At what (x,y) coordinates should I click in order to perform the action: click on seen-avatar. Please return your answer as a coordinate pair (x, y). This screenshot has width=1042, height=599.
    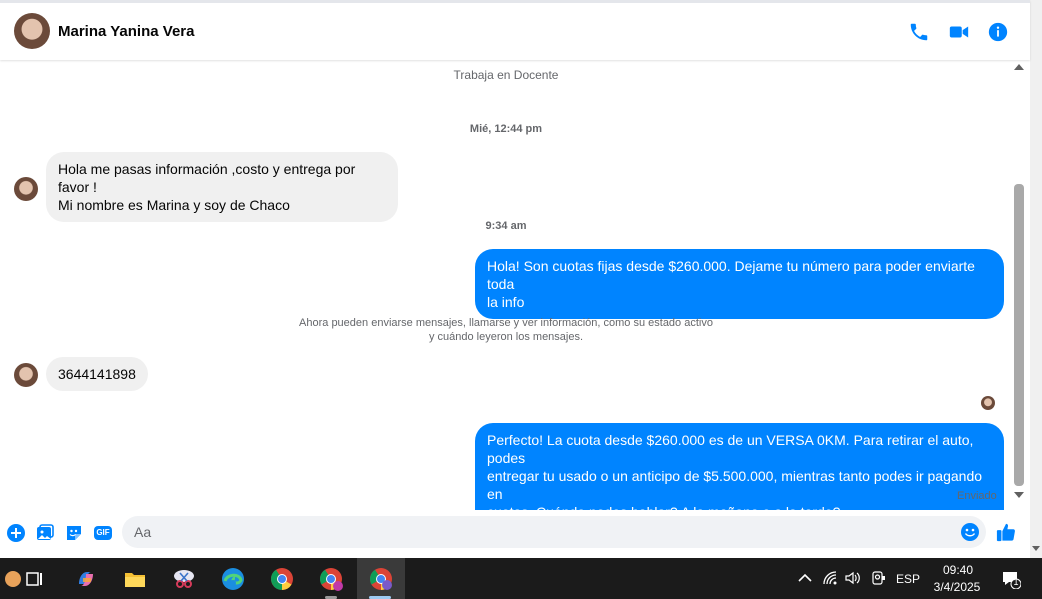
    Looking at the image, I should click on (988, 403).